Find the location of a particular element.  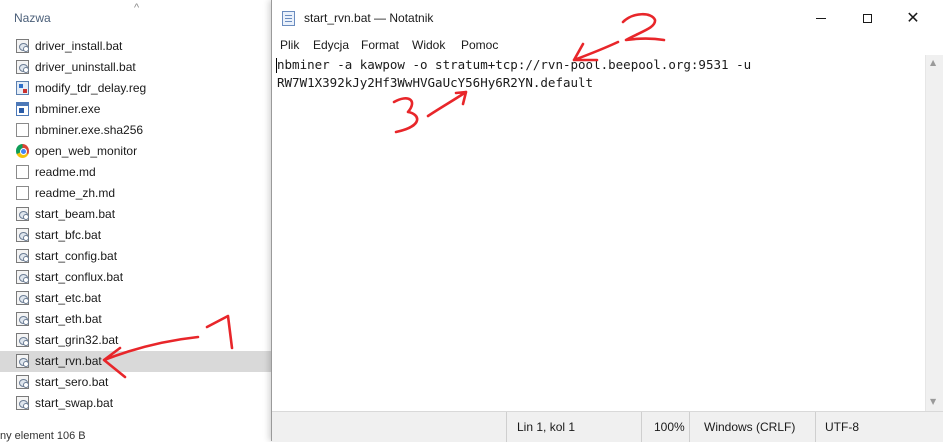

file-name: start_swap.bat is located at coordinates (74, 403).